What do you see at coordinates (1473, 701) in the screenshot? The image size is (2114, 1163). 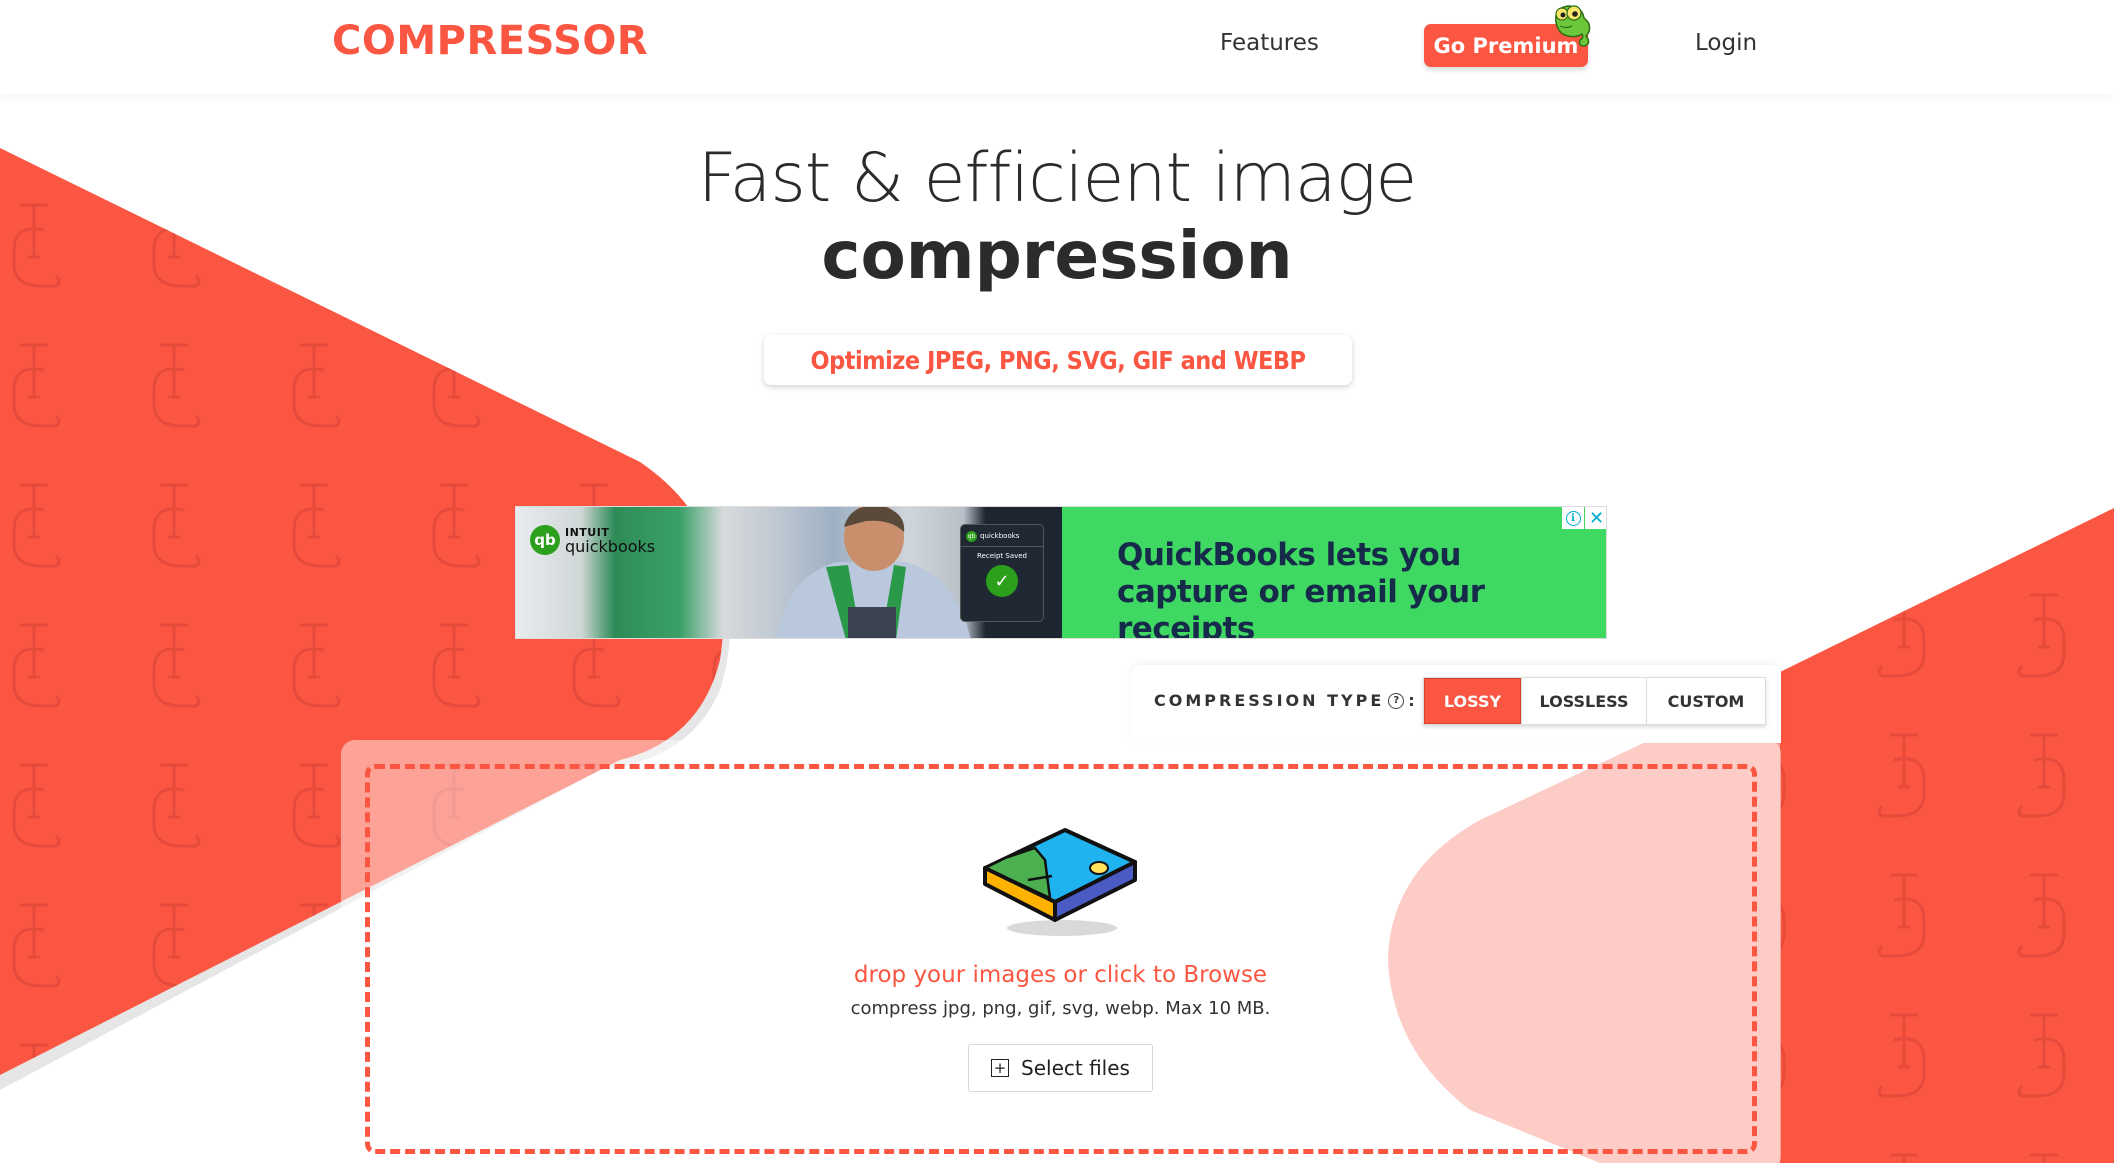 I see `compression-lossy-button: LOSSY` at bounding box center [1473, 701].